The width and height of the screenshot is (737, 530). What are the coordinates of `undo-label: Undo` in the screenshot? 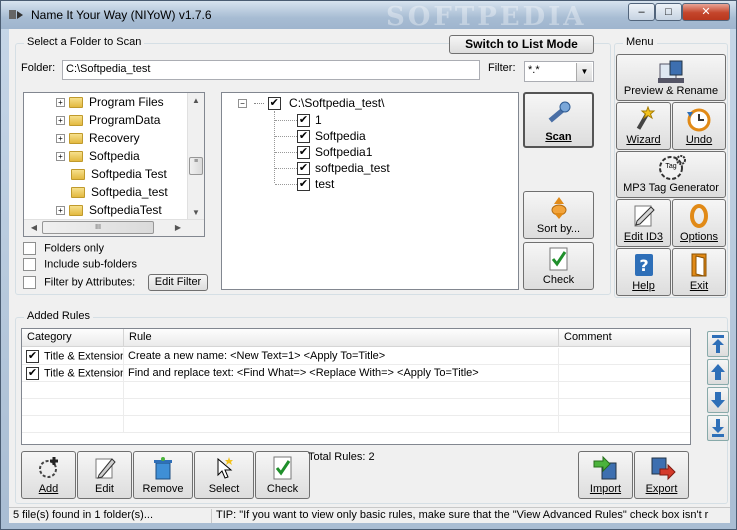 It's located at (699, 140).